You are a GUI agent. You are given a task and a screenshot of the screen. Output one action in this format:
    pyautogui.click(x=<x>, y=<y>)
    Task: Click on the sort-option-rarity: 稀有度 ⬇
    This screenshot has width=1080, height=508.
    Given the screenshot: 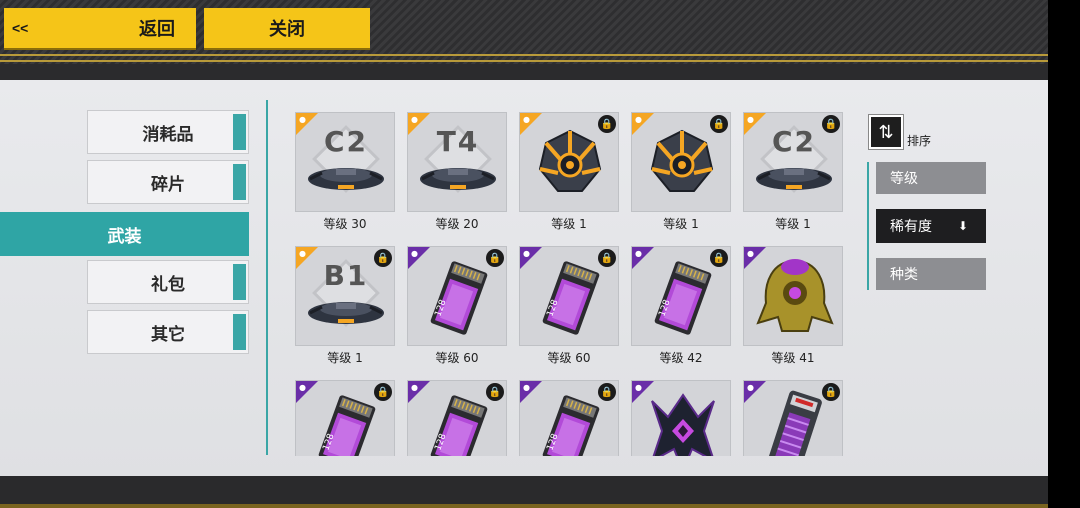 What is the action you would take?
    pyautogui.click(x=931, y=226)
    